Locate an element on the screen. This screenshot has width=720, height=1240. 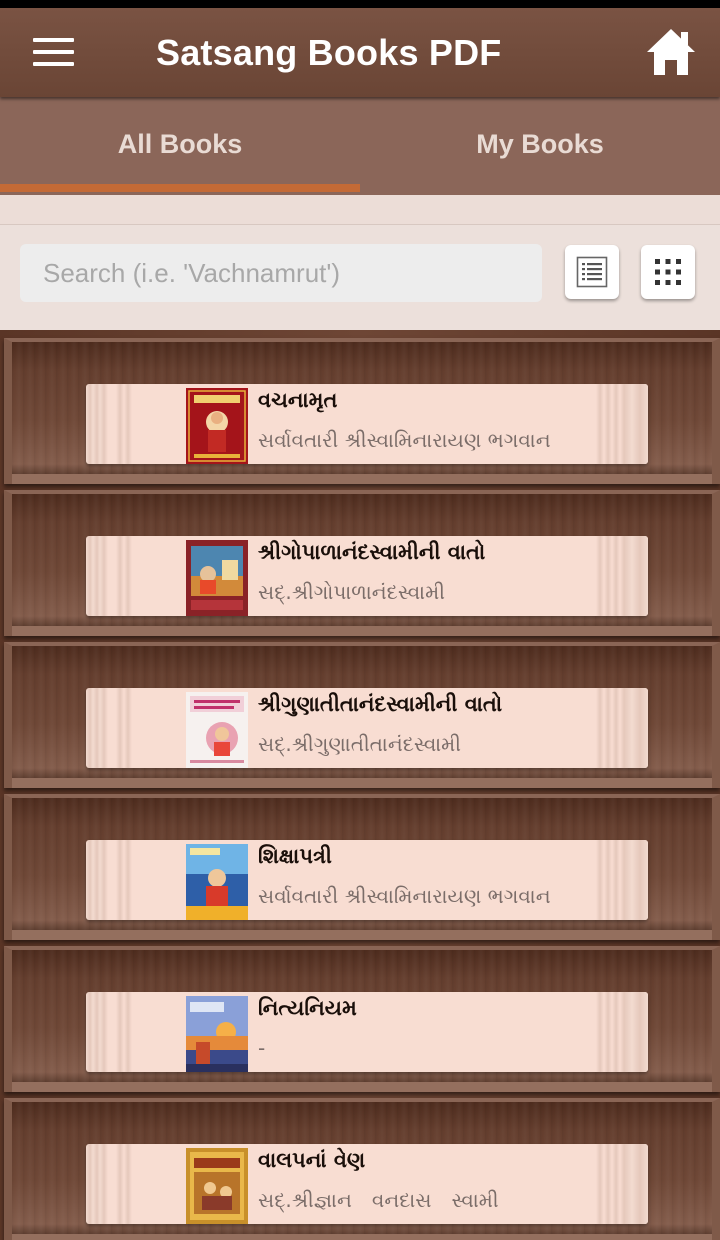
book-item: નિત્યનિયમ - is located at coordinates (367, 1032).